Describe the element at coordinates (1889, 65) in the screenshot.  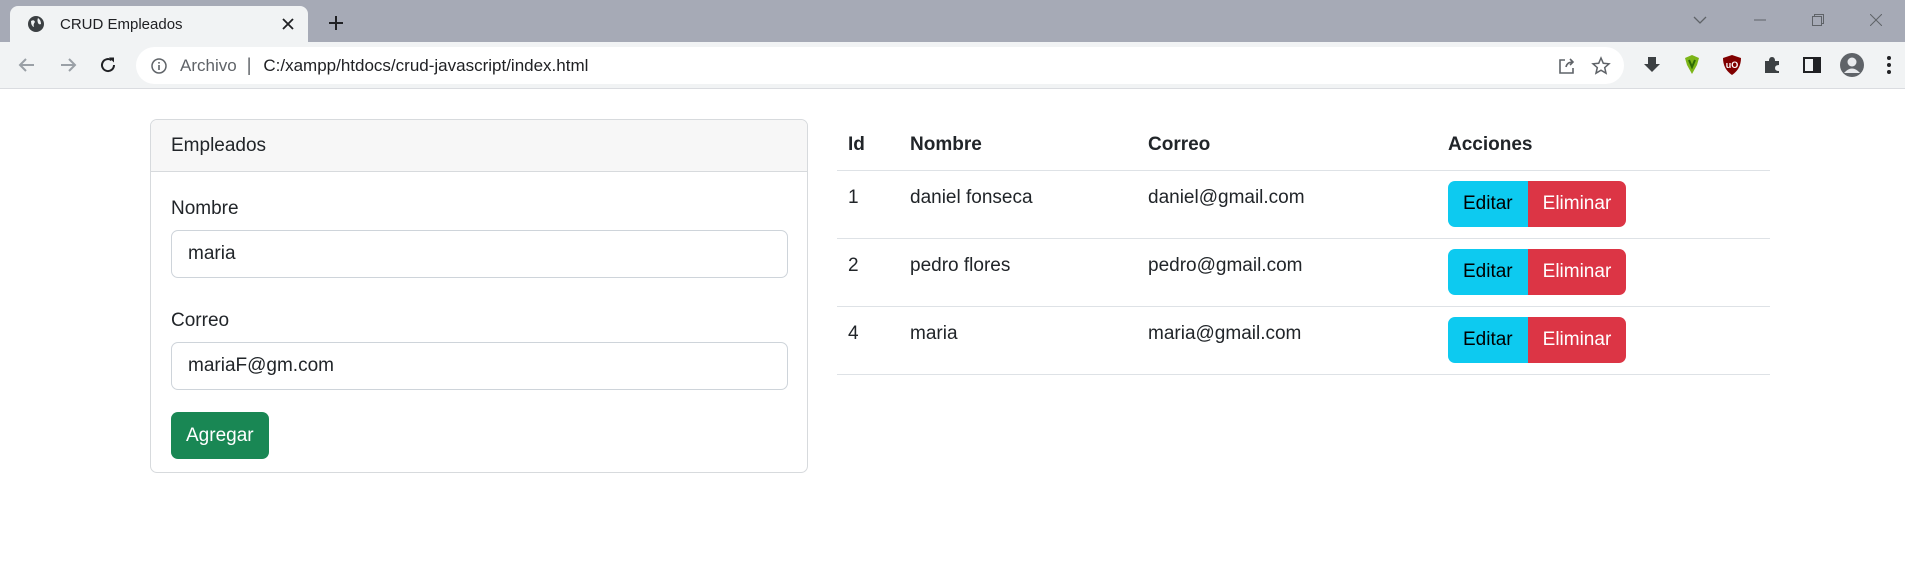
I see `menu-icon` at that location.